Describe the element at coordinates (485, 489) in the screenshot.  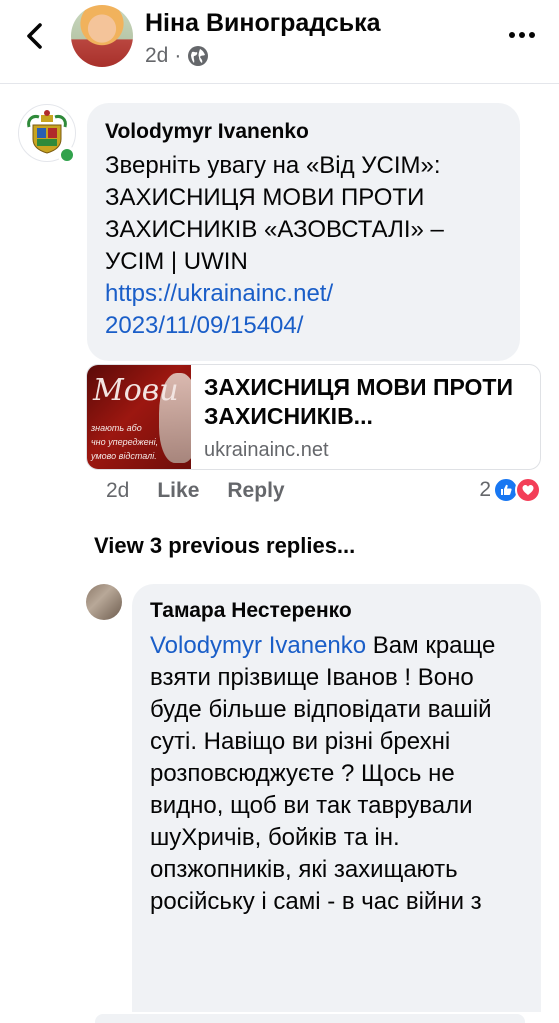
I see `reaction-count: 2` at that location.